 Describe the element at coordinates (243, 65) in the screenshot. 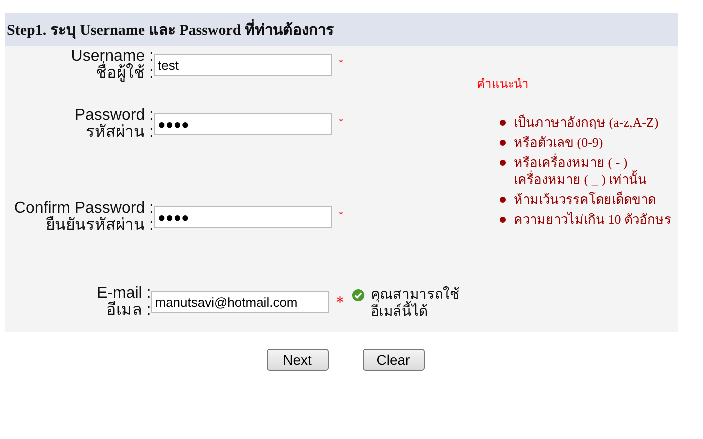

I see `input-field: test` at that location.